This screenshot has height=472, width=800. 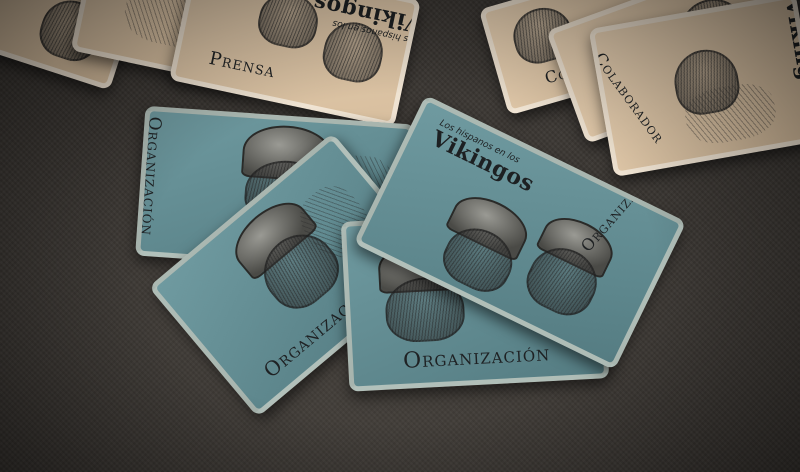 What do you see at coordinates (484, 157) in the screenshot?
I see `vikingos-logo: Los hispanos en los Vikingos` at bounding box center [484, 157].